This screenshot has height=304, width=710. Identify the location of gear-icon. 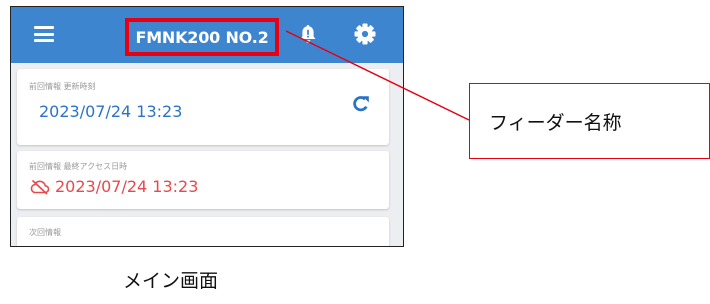
(365, 34).